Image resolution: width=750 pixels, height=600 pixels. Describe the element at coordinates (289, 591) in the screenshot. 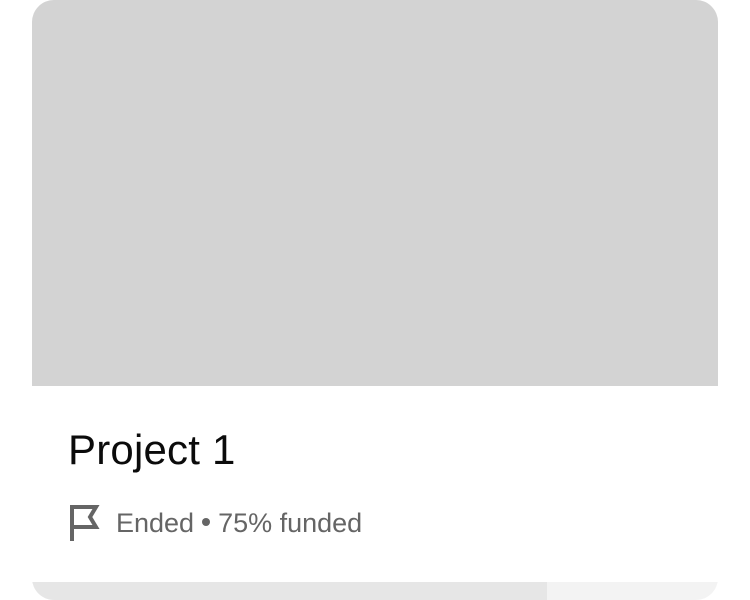

I see `funding-progress-fill` at that location.